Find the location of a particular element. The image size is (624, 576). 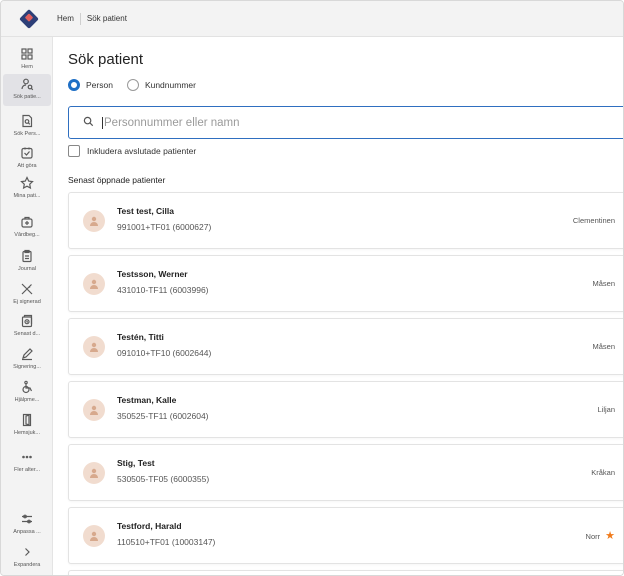

patient-name: Testman, Kalle is located at coordinates (147, 400).